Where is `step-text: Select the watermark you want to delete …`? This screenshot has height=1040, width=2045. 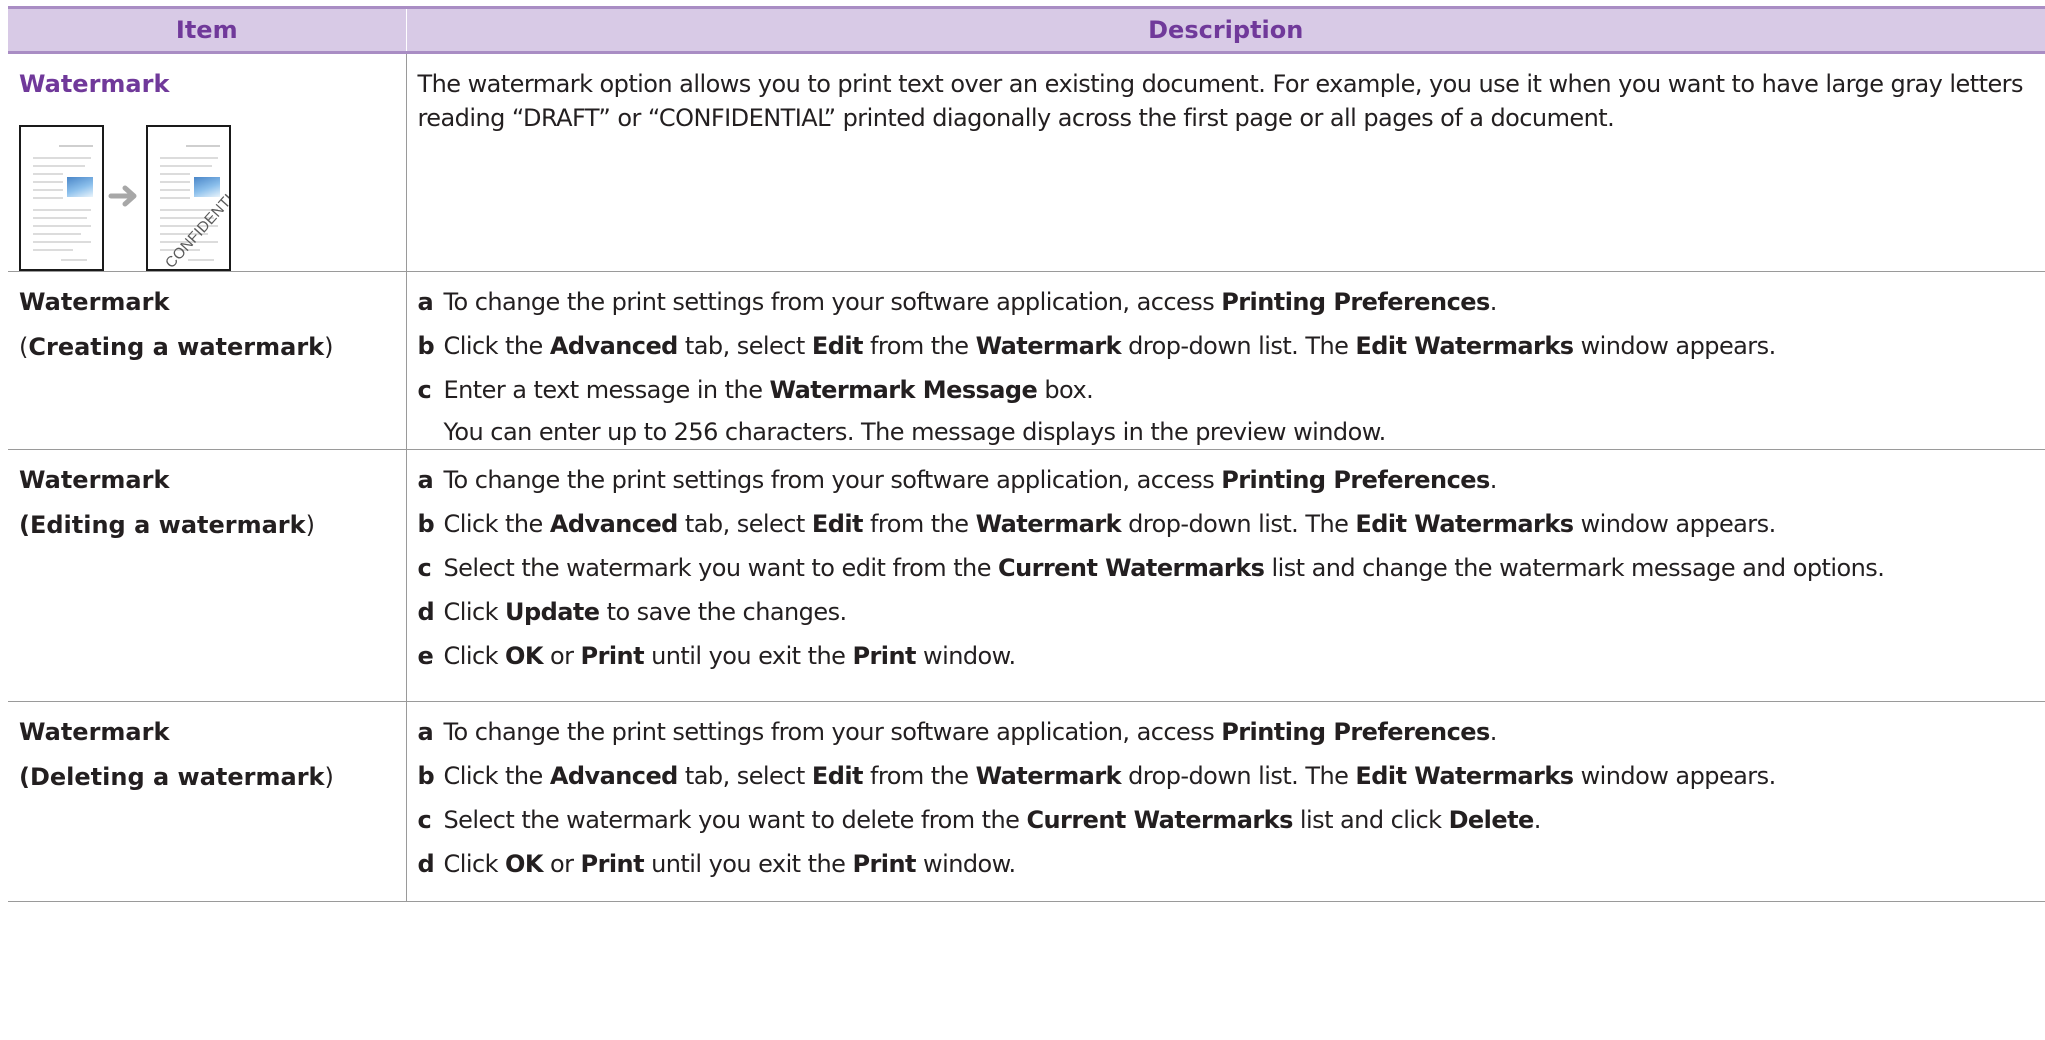
step-text: Select the watermark you want to delete … is located at coordinates (1238, 820).